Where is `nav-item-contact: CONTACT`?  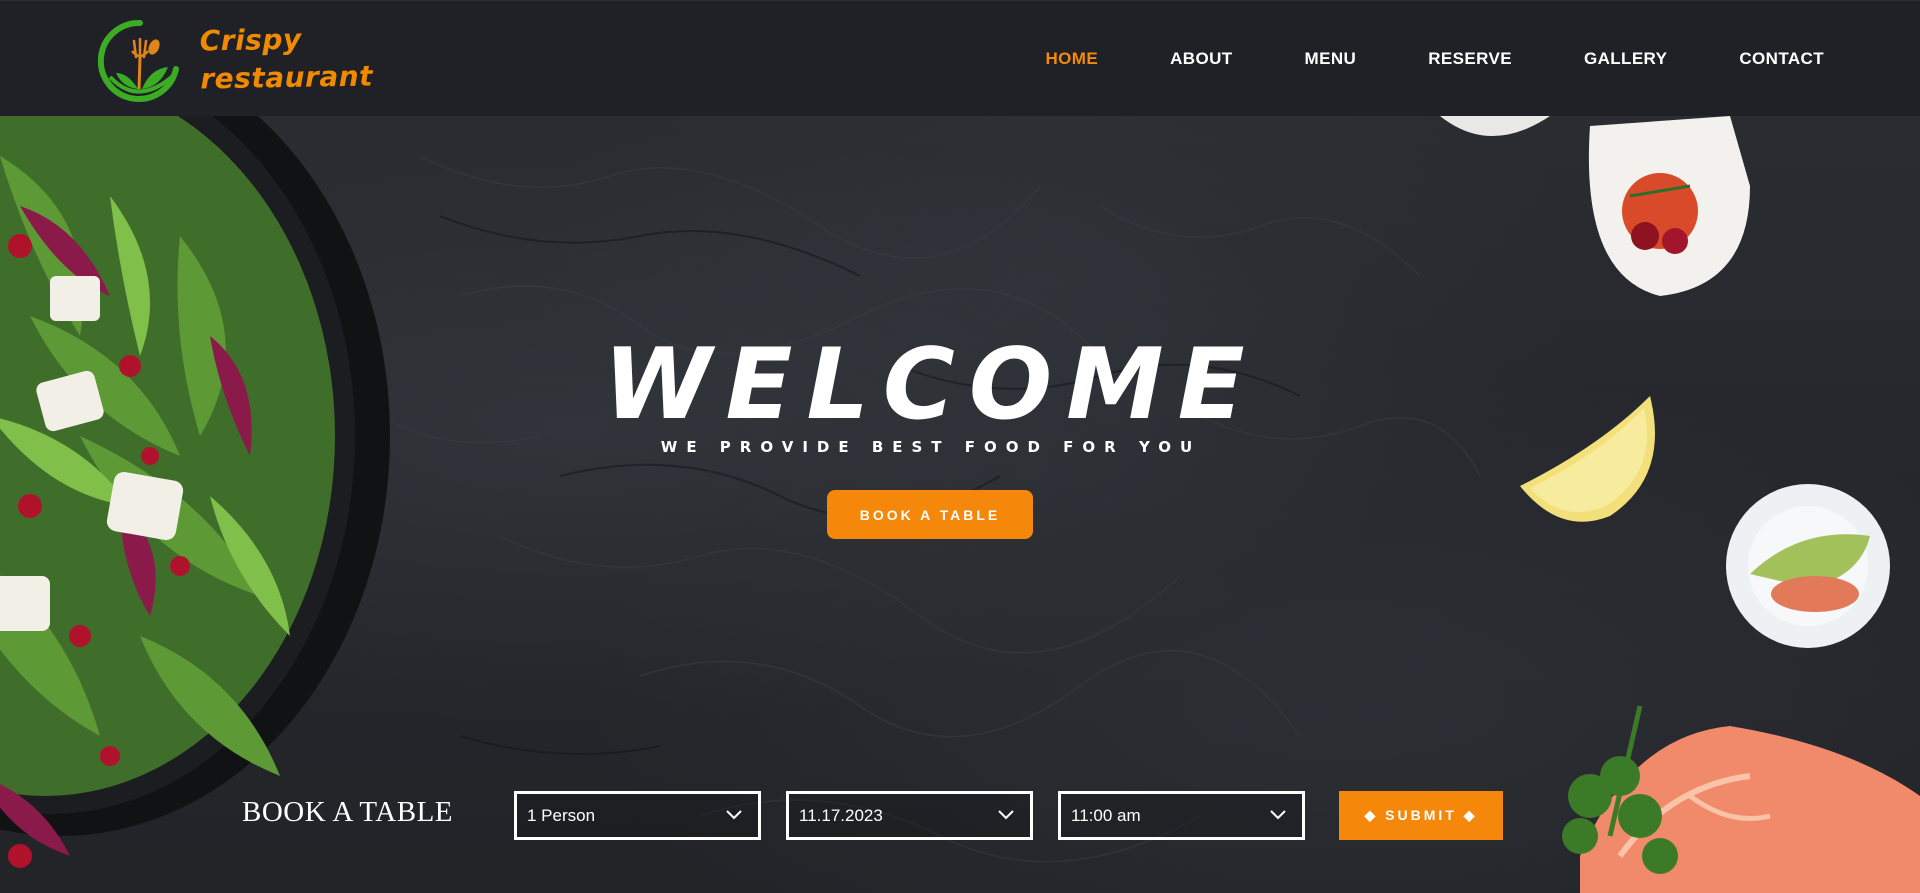 nav-item-contact: CONTACT is located at coordinates (1781, 59).